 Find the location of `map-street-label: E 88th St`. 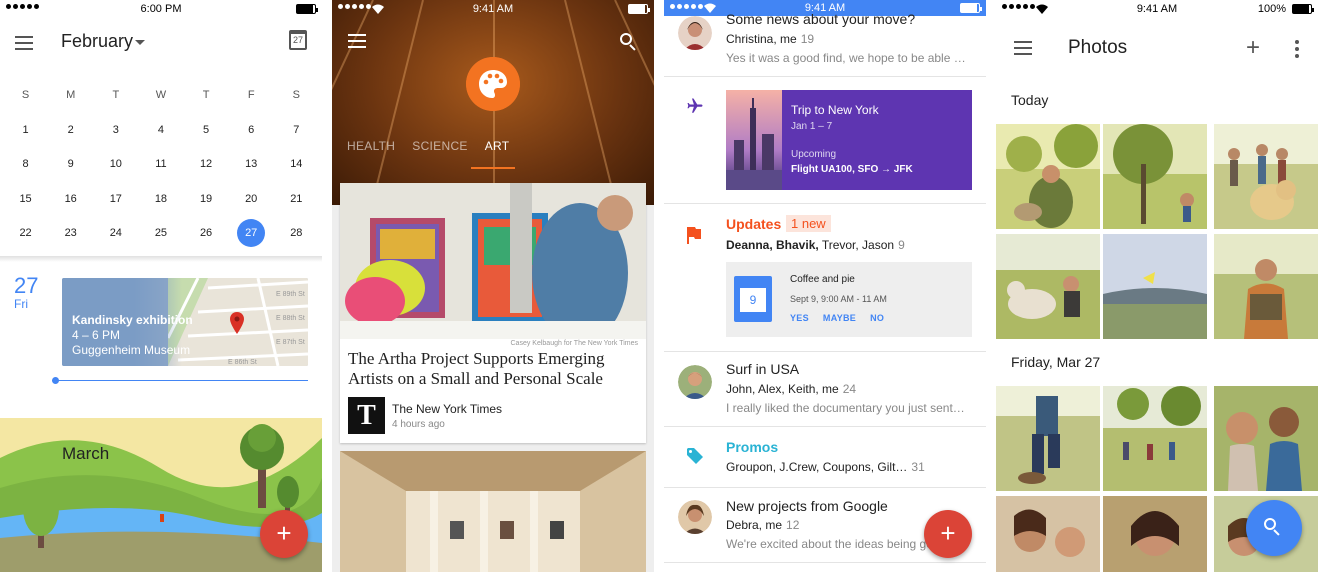

map-street-label: E 88th St is located at coordinates (290, 318).